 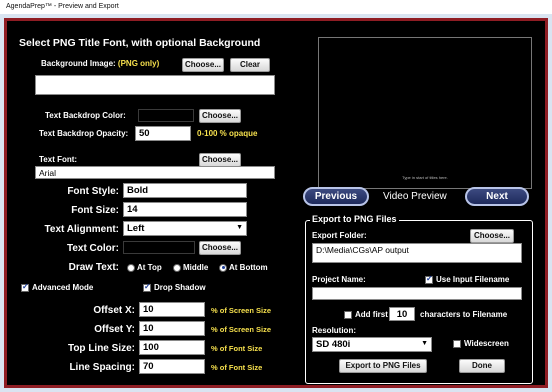 What do you see at coordinates (415, 196) in the screenshot?
I see `video-preview-caption: Video Preview` at bounding box center [415, 196].